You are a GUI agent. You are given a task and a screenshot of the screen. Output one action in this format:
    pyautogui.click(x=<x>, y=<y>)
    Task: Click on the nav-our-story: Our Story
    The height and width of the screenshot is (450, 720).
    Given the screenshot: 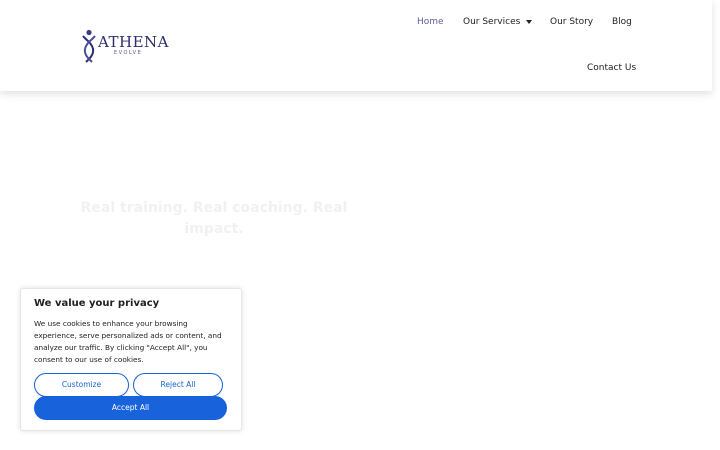 What is the action you would take?
    pyautogui.click(x=571, y=22)
    